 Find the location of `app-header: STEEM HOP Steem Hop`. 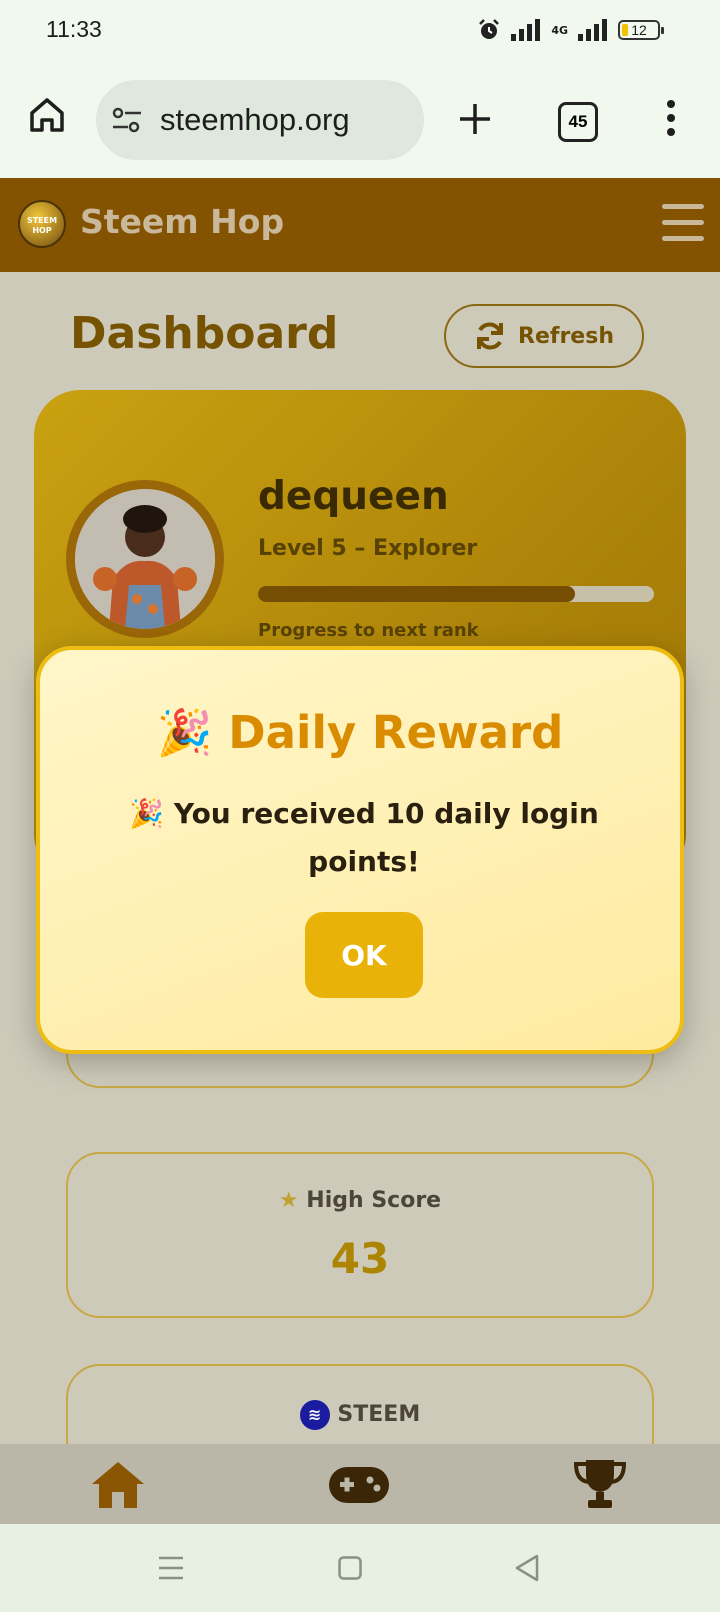

app-header: STEEM HOP Steem Hop is located at coordinates (360, 225).